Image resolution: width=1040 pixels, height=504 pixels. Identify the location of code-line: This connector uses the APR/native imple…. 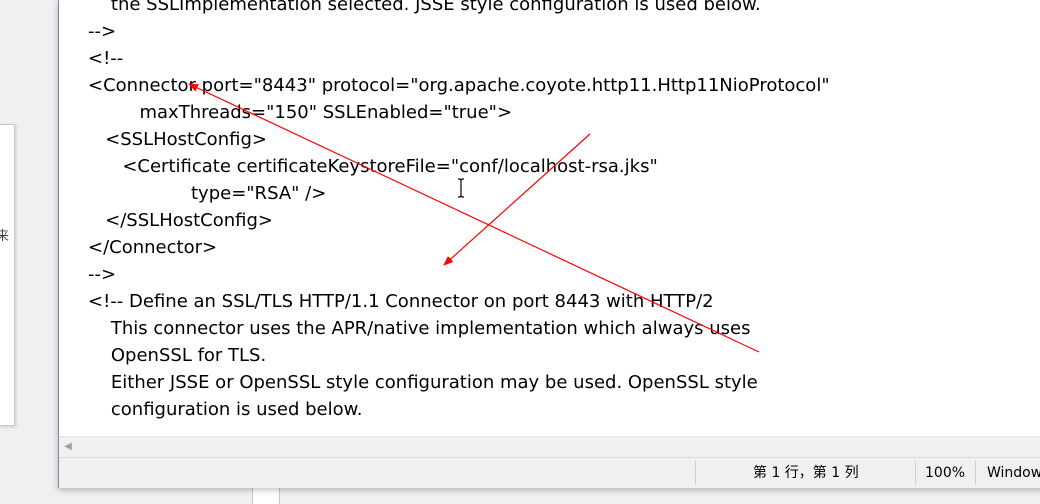
(419, 328).